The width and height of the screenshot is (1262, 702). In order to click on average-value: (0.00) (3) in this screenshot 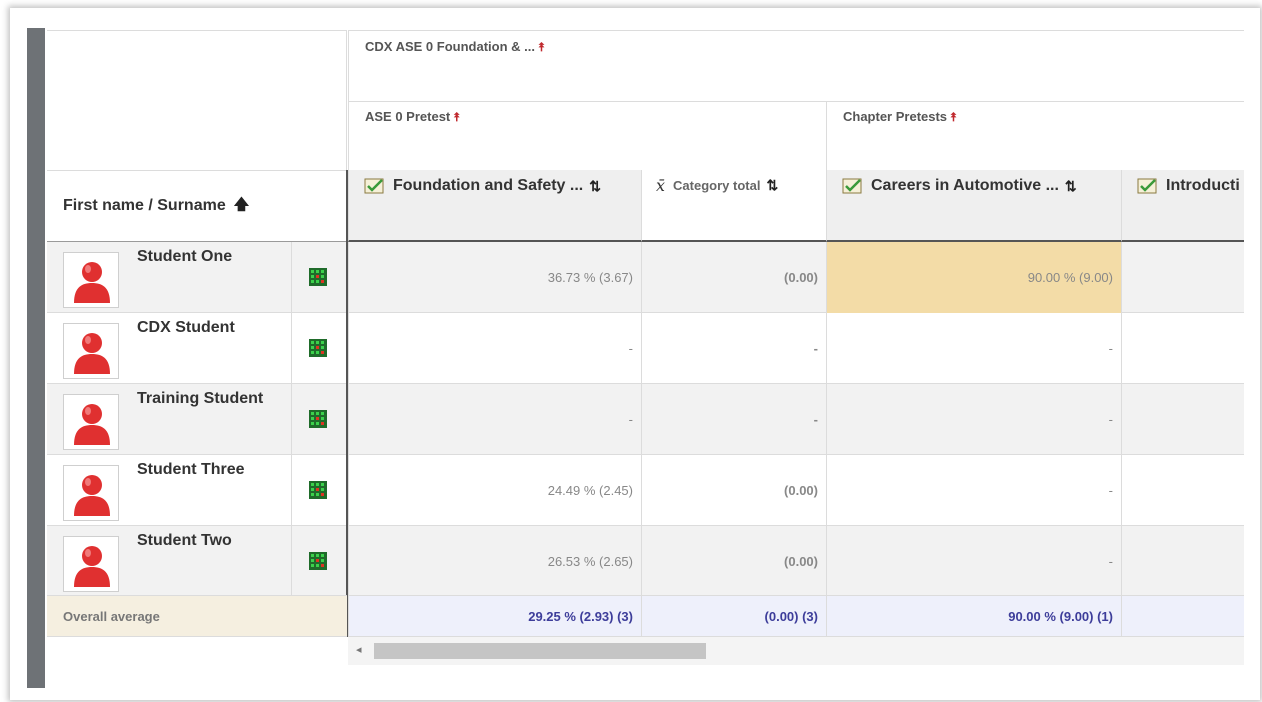, I will do `click(733, 616)`.